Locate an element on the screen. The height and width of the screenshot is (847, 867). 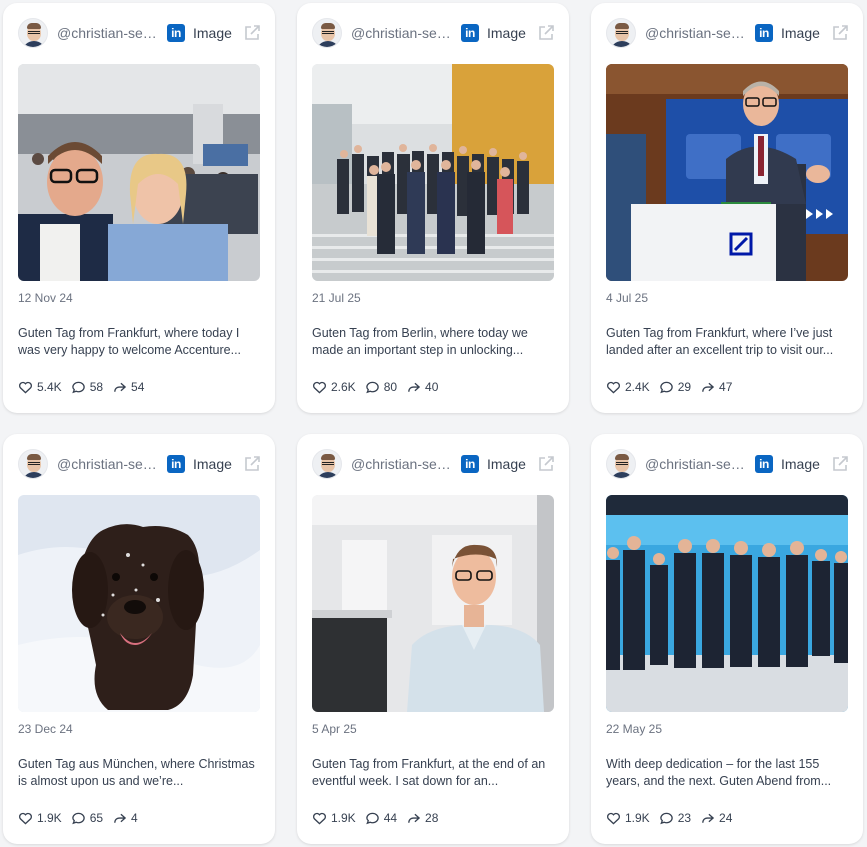
comments-stat: 29 is located at coordinates (675, 387).